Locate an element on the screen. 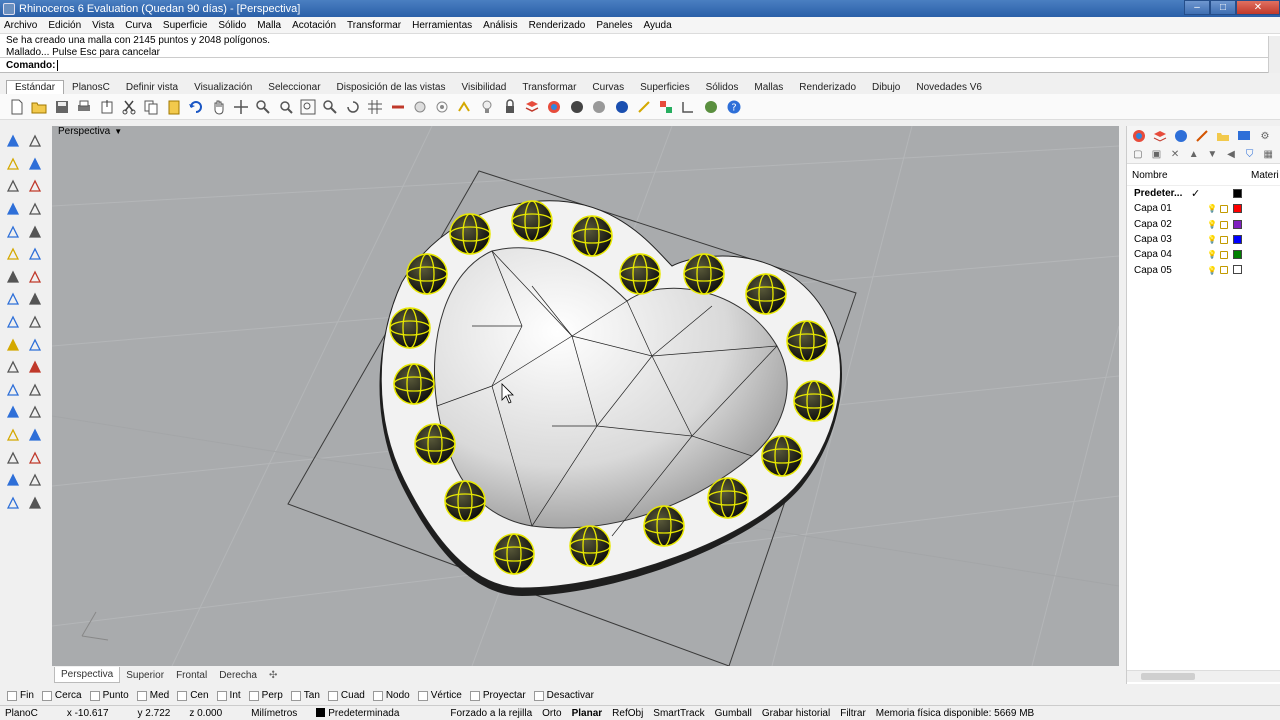 This screenshot has width=1280, height=720. layer-row: Capa 05 💡 is located at coordinates (1203, 269).